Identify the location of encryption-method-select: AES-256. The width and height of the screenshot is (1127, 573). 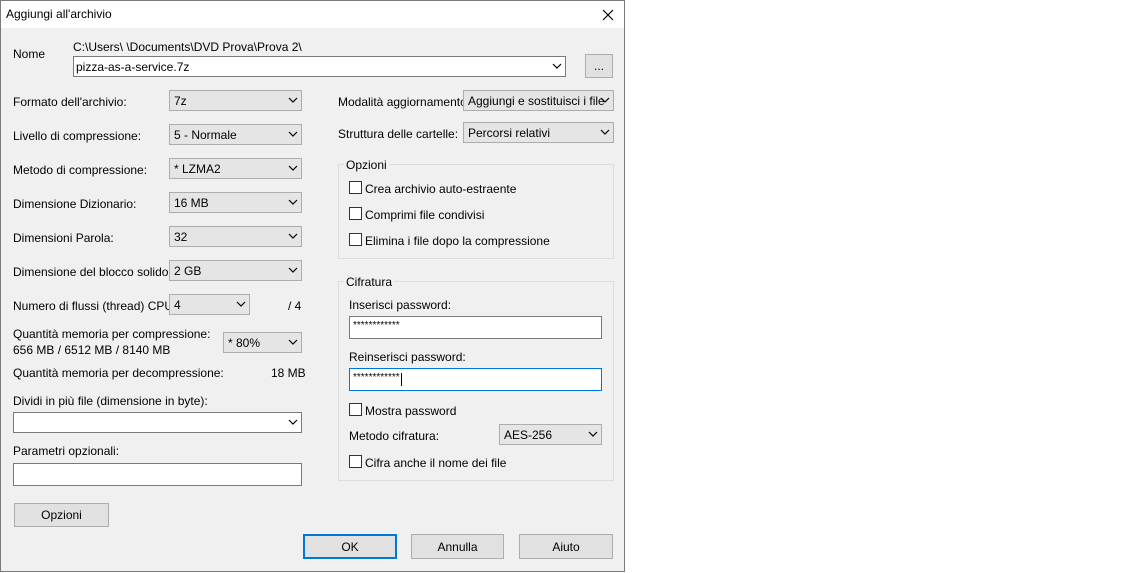
(550, 434).